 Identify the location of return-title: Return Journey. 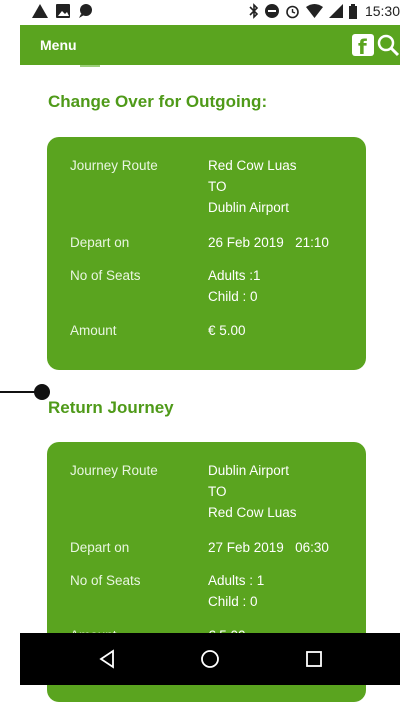
(111, 407).